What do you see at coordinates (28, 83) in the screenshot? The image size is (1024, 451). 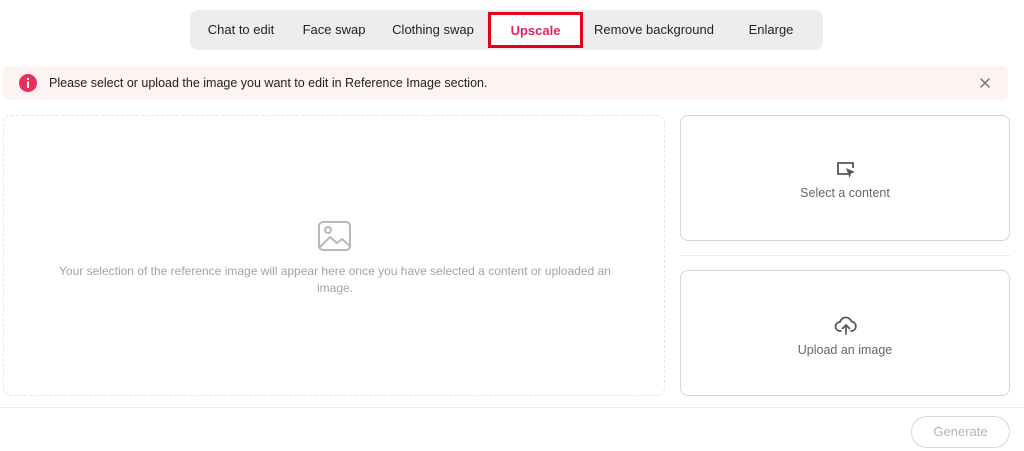 I see `info-icon` at bounding box center [28, 83].